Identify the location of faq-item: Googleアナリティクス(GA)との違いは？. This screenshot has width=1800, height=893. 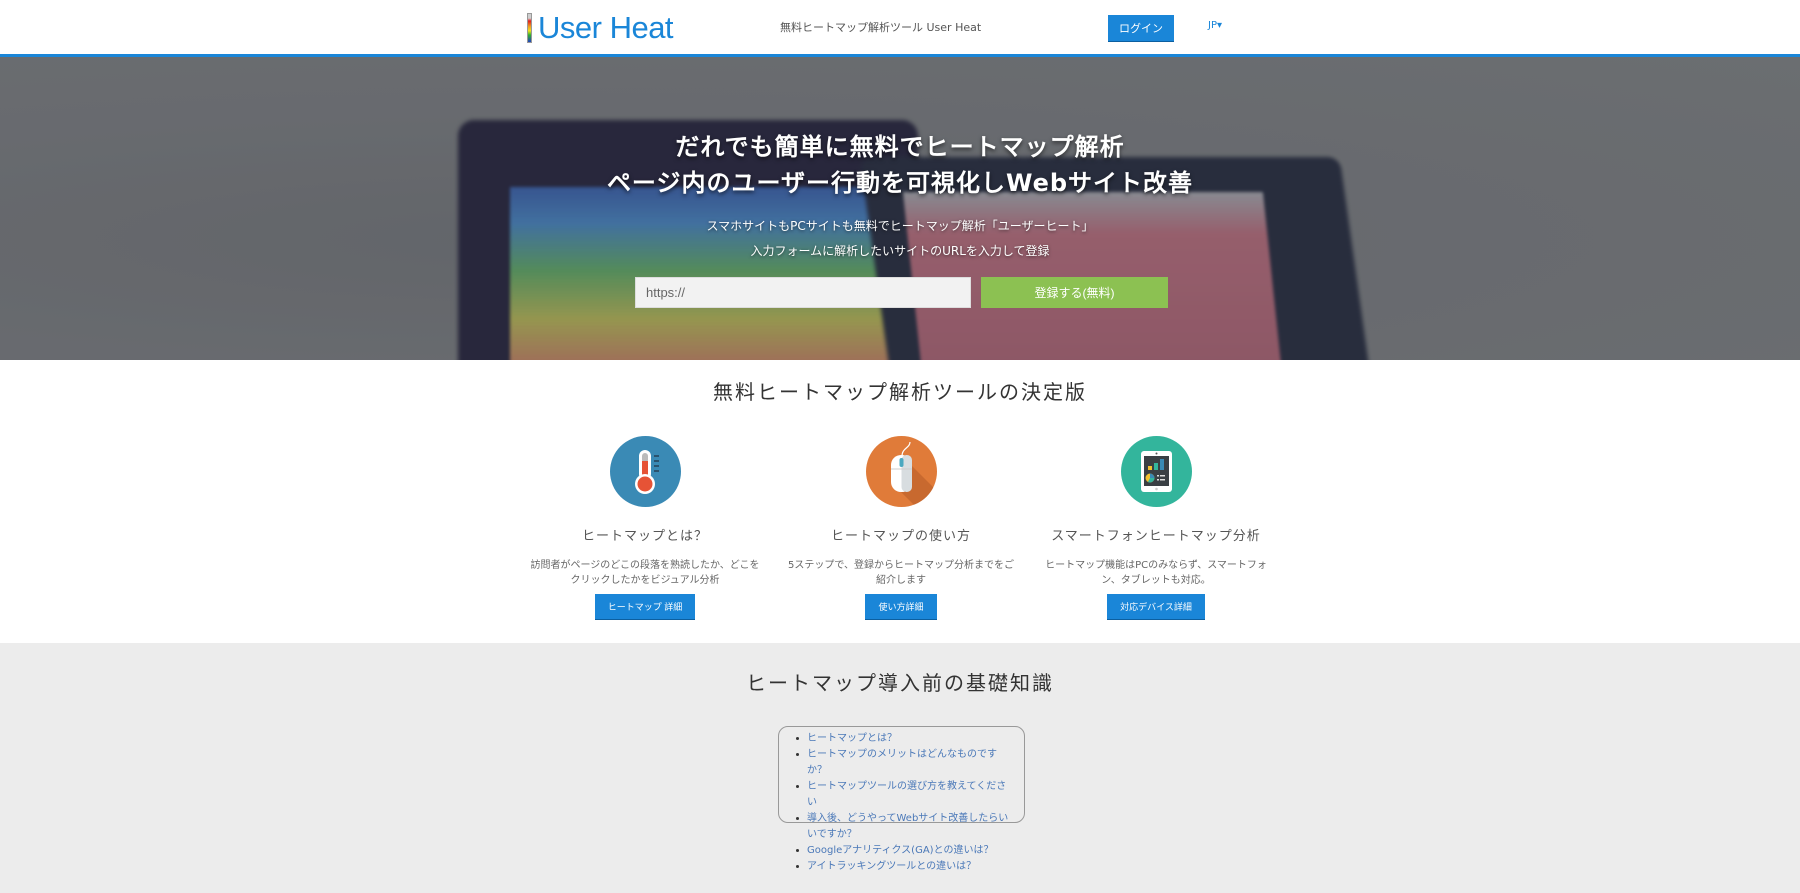
(906, 851).